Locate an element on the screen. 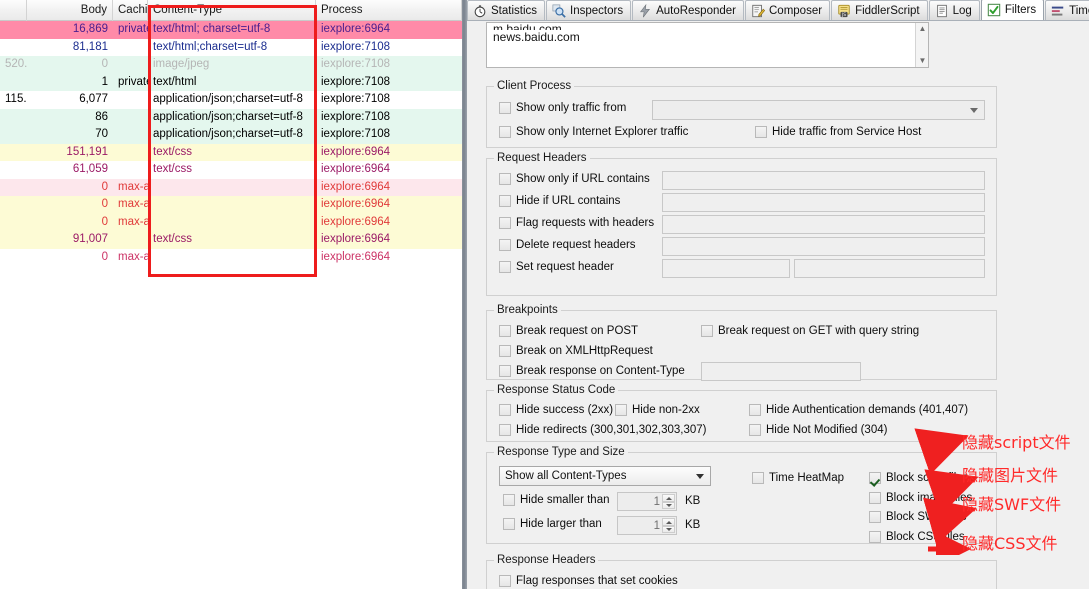 The image size is (1089, 589). table-row: 1 private text/html iexplore:7108 is located at coordinates (231, 82).